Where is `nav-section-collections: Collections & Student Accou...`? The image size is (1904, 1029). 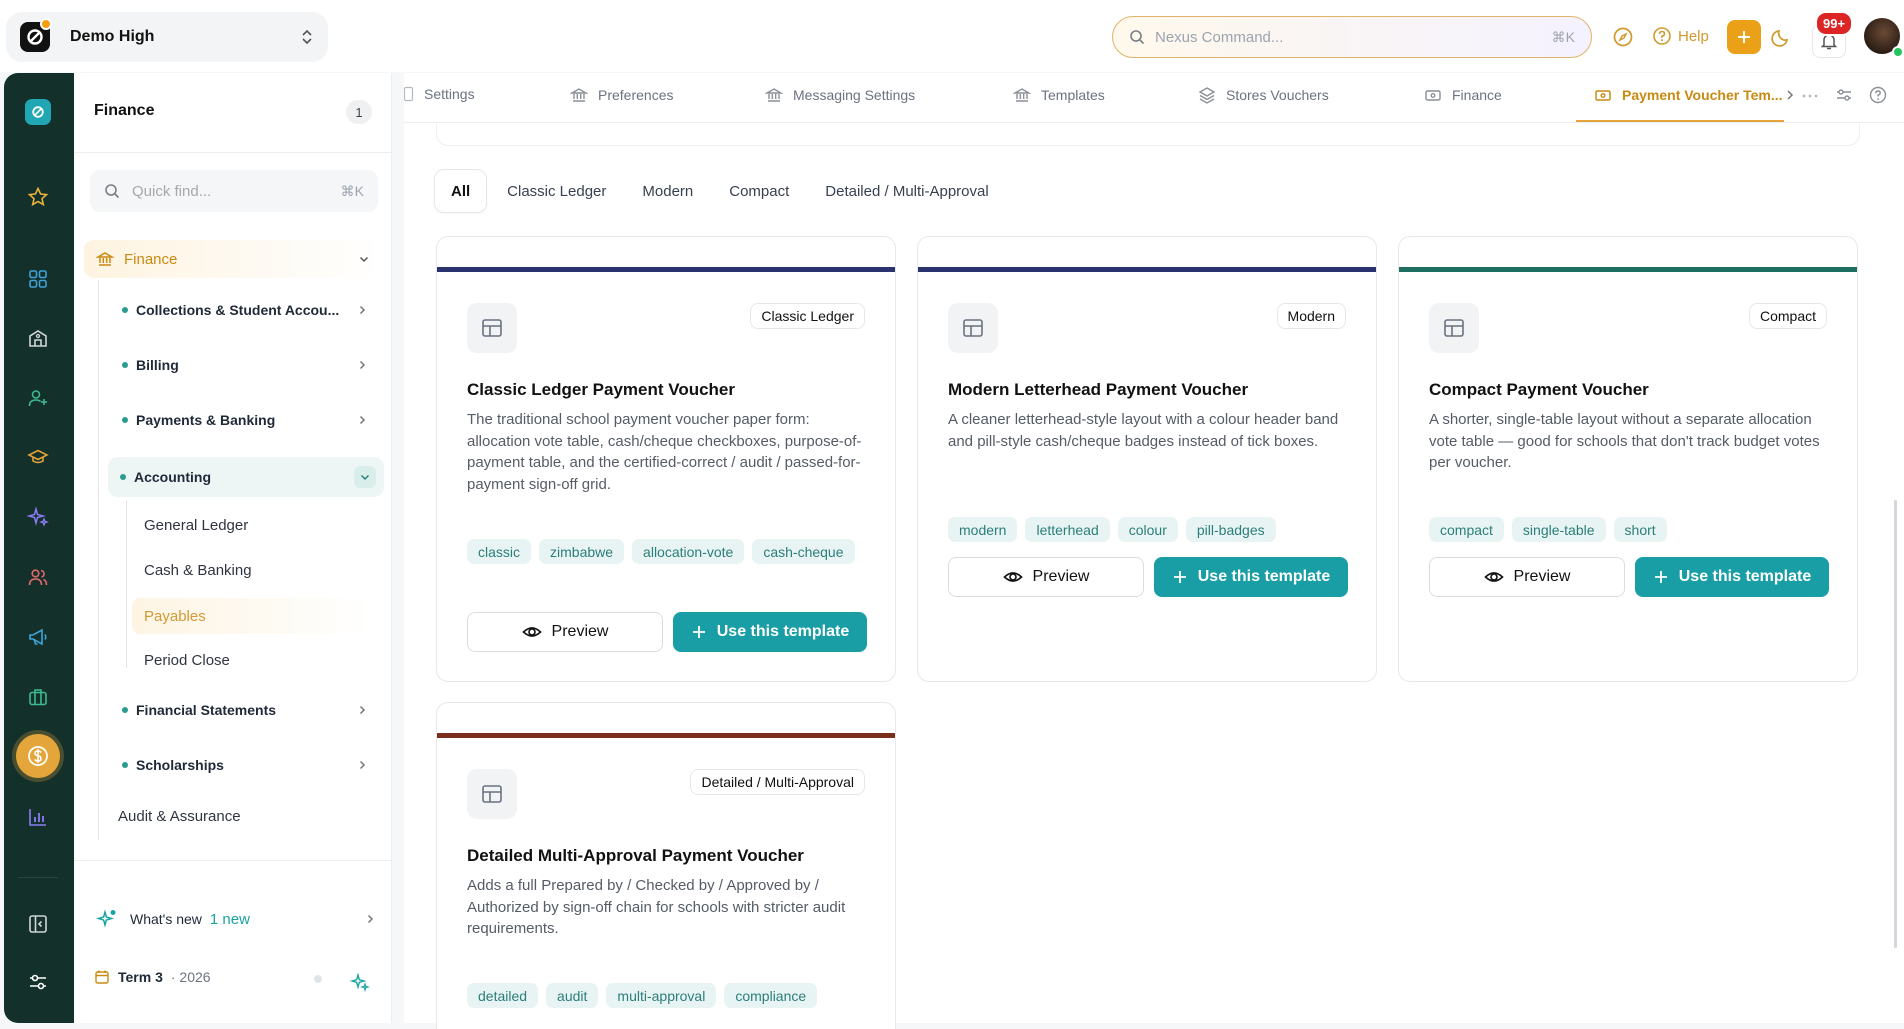
nav-section-collections: Collections & Student Accou... is located at coordinates (245, 310).